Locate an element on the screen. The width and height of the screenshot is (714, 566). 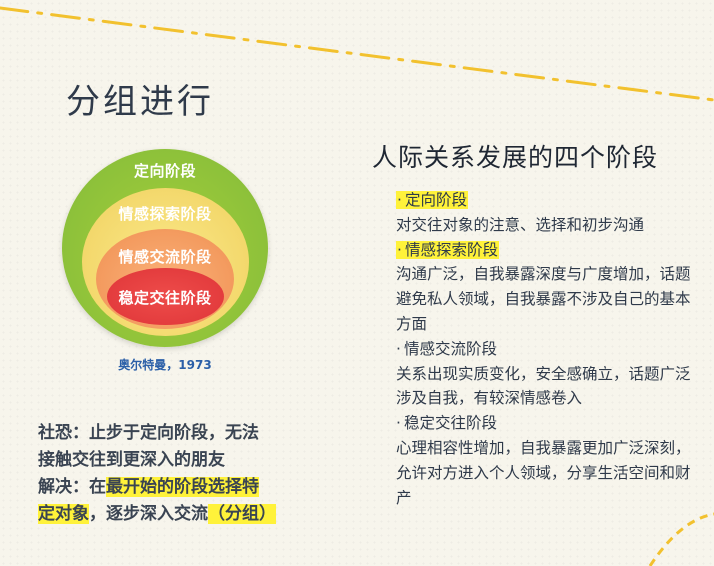
layer-label-stable: 稳定交往阶段 is located at coordinates (165, 298).